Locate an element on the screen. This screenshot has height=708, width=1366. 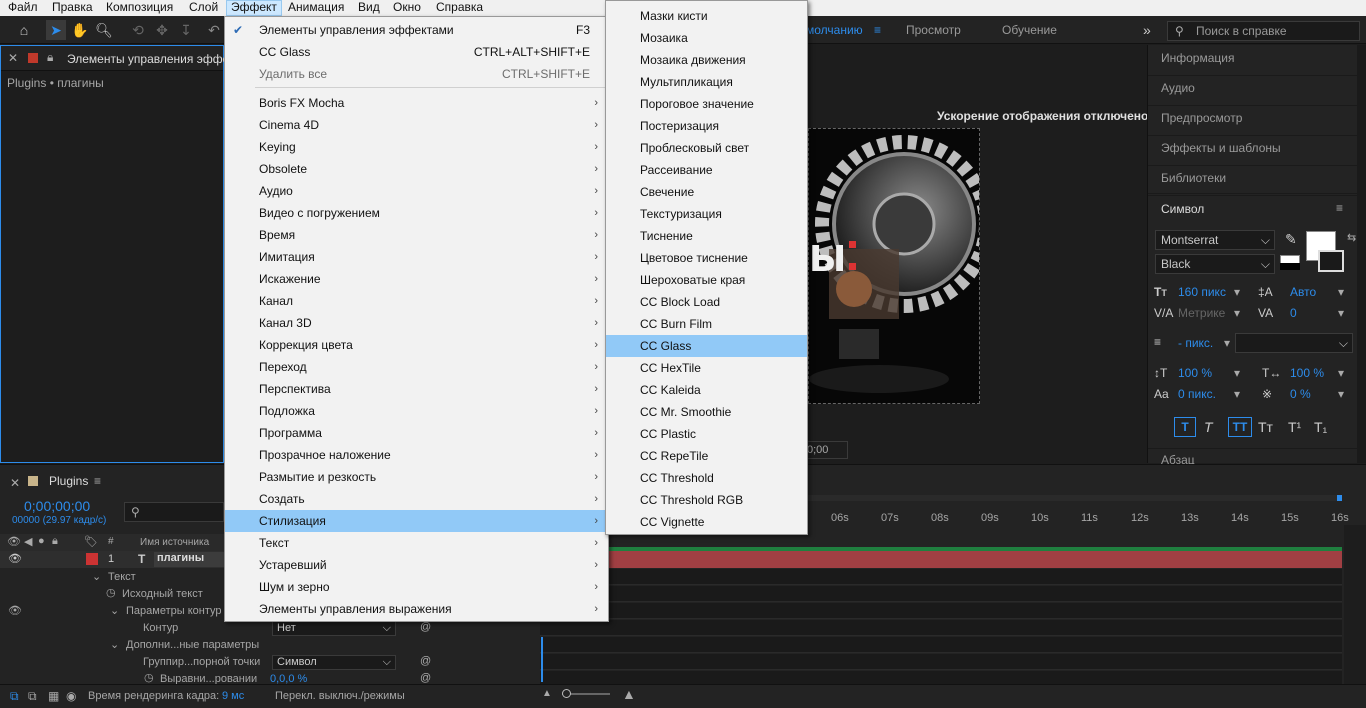
viewer-timecode: 0;00 is located at coordinates (825, 450).